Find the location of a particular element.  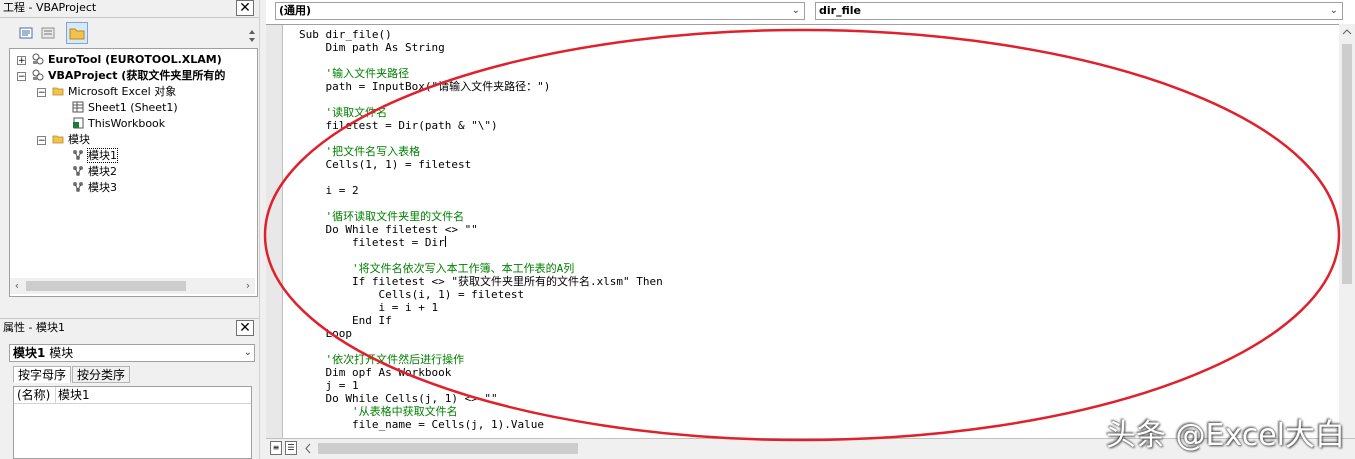

code-comment-line: '从表格中获取文件名 is located at coordinates (378, 411).